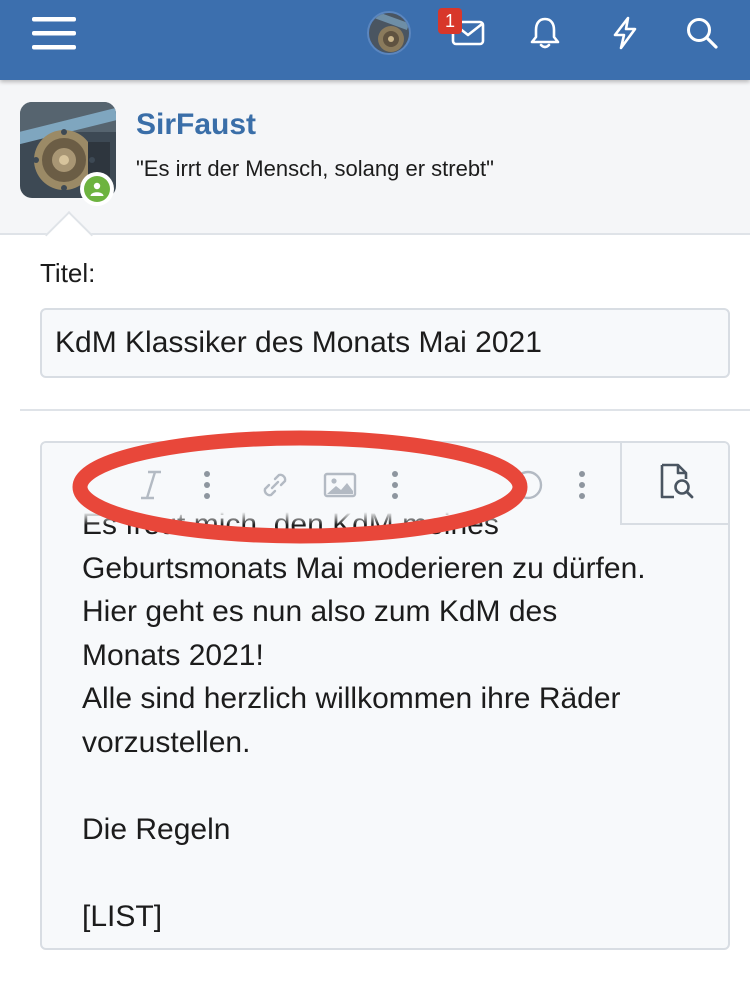 Image resolution: width=750 pixels, height=1002 pixels. I want to click on preview-button, so click(674, 484).